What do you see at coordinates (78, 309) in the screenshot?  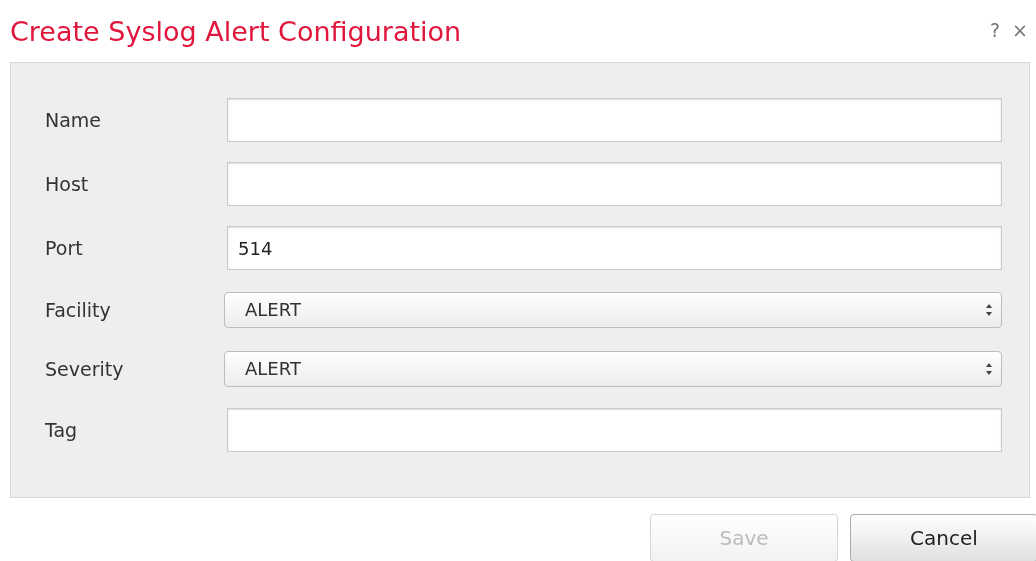 I see `field-label: Facility` at bounding box center [78, 309].